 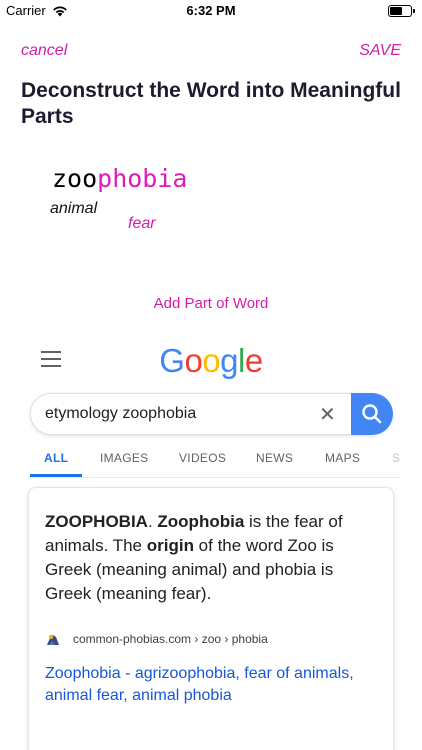 What do you see at coordinates (201, 521) in the screenshot?
I see `snippet-term-2: Zoophobia` at bounding box center [201, 521].